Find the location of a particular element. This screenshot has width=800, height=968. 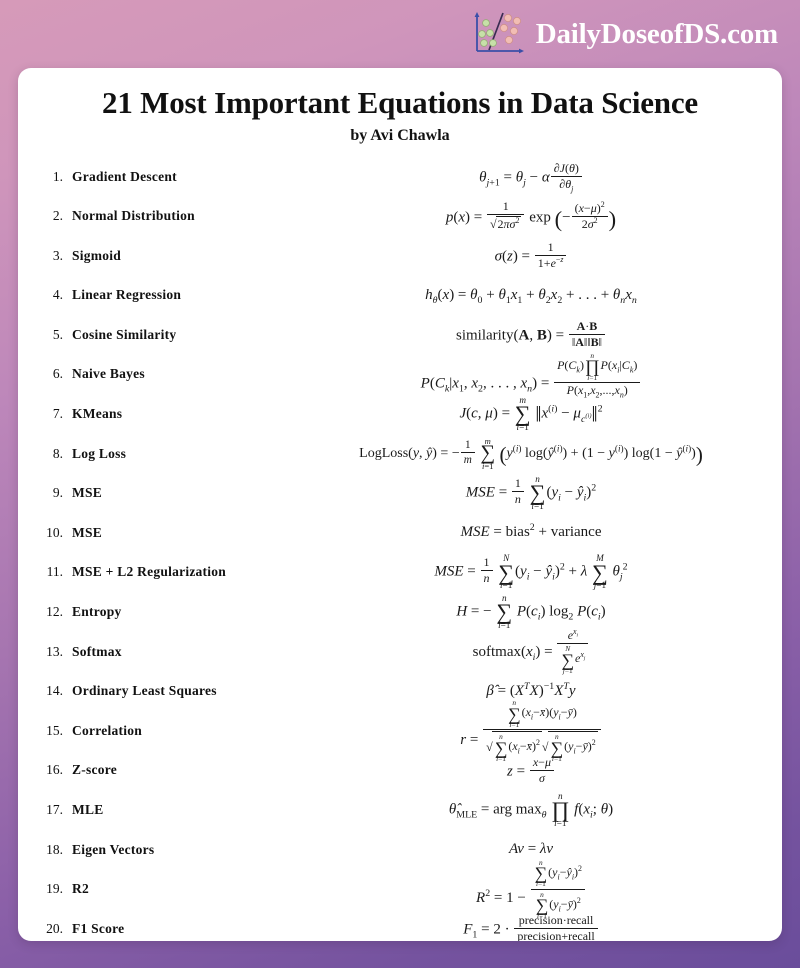

equation-label: Eigen Vectors is located at coordinates (113, 849).